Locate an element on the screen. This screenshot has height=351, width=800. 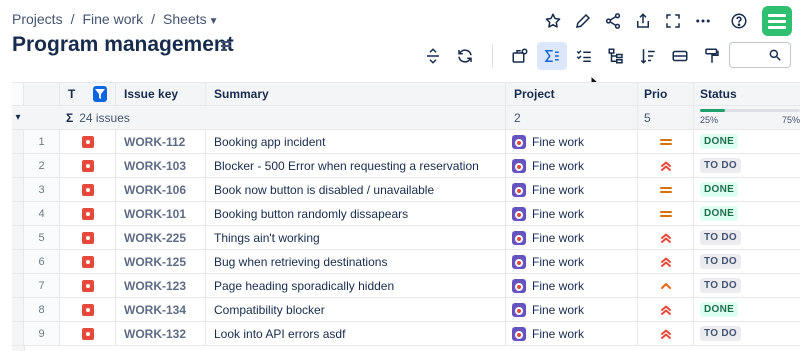
card-view-icon is located at coordinates (680, 56).